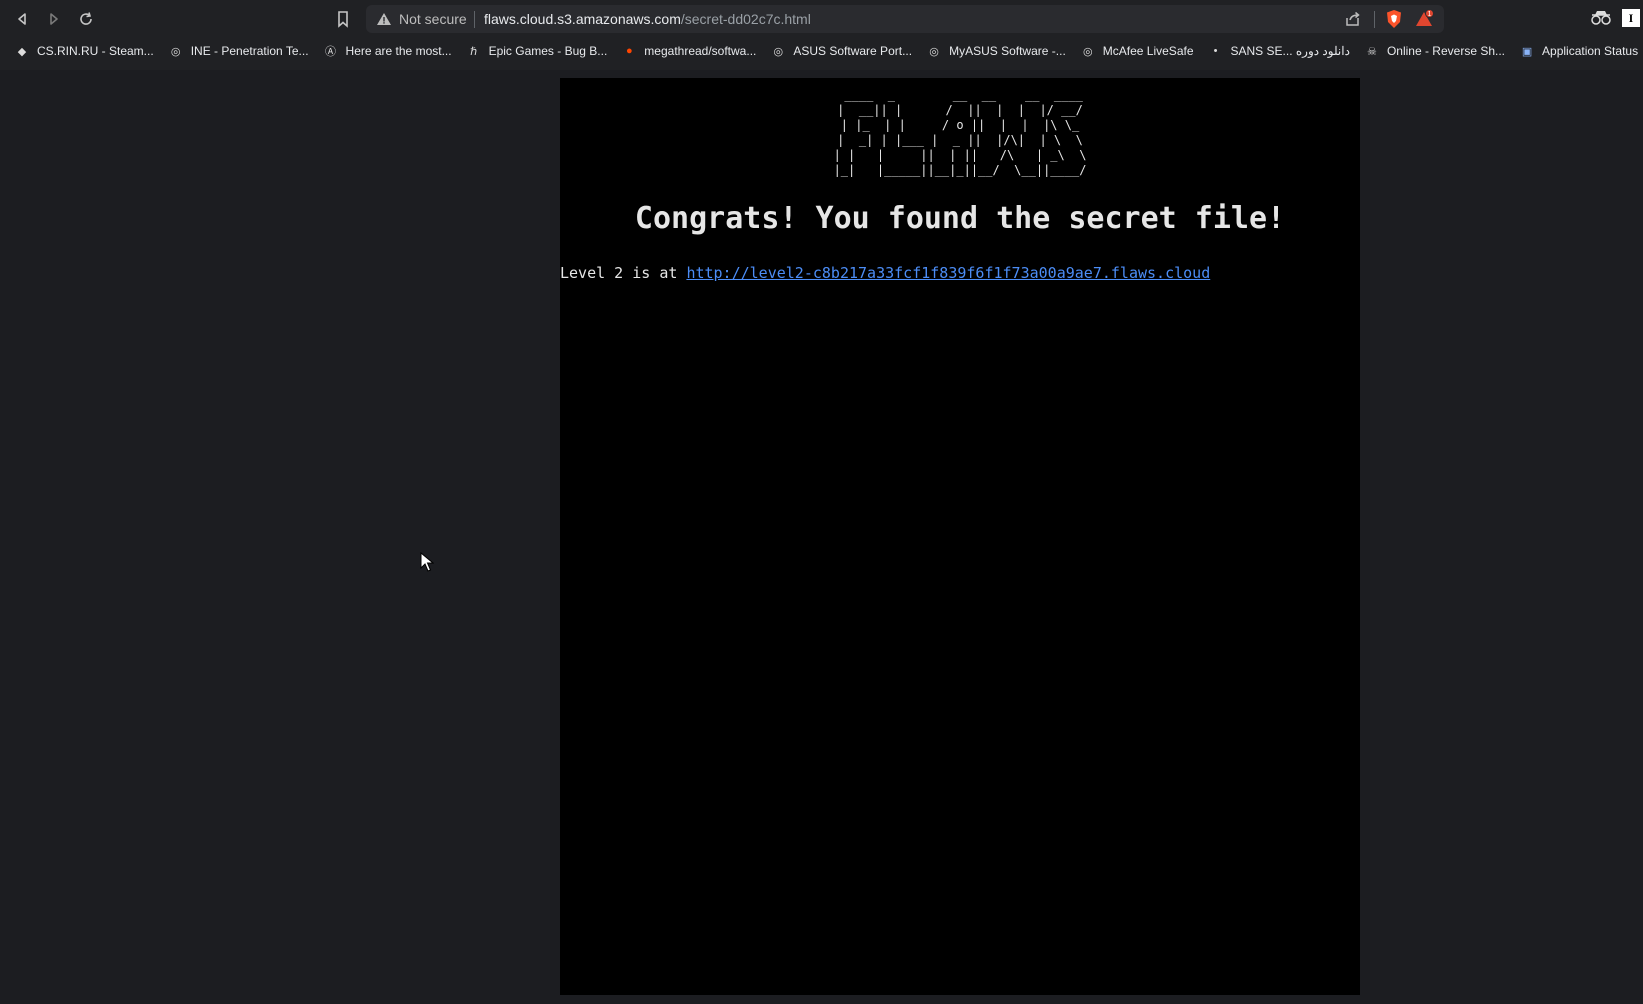 This screenshot has width=1643, height=1004. What do you see at coordinates (433, 19) in the screenshot?
I see `security-status-label: Not secure` at bounding box center [433, 19].